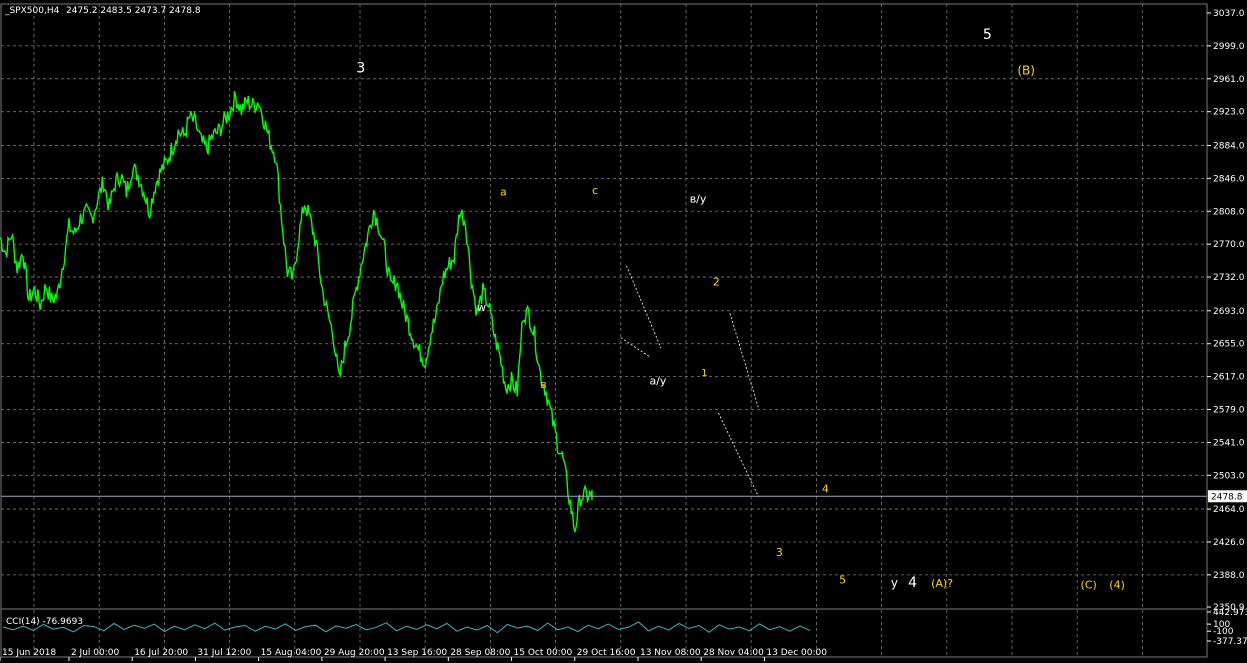 This screenshot has width=1247, height=663. Describe the element at coordinates (1229, 576) in the screenshot. I see `y-tick-label: 2388.0` at that location.